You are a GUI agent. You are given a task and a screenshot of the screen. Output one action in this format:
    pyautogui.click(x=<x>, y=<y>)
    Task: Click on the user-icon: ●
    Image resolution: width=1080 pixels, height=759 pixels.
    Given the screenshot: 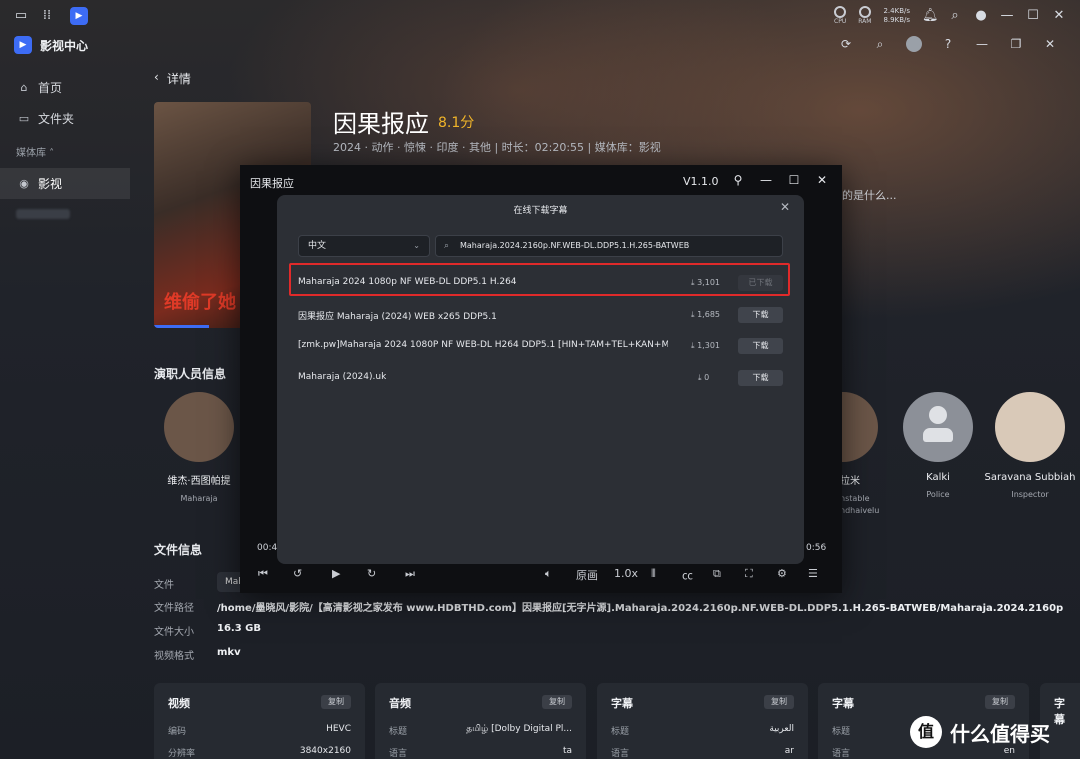 What is the action you would take?
    pyautogui.click(x=981, y=15)
    